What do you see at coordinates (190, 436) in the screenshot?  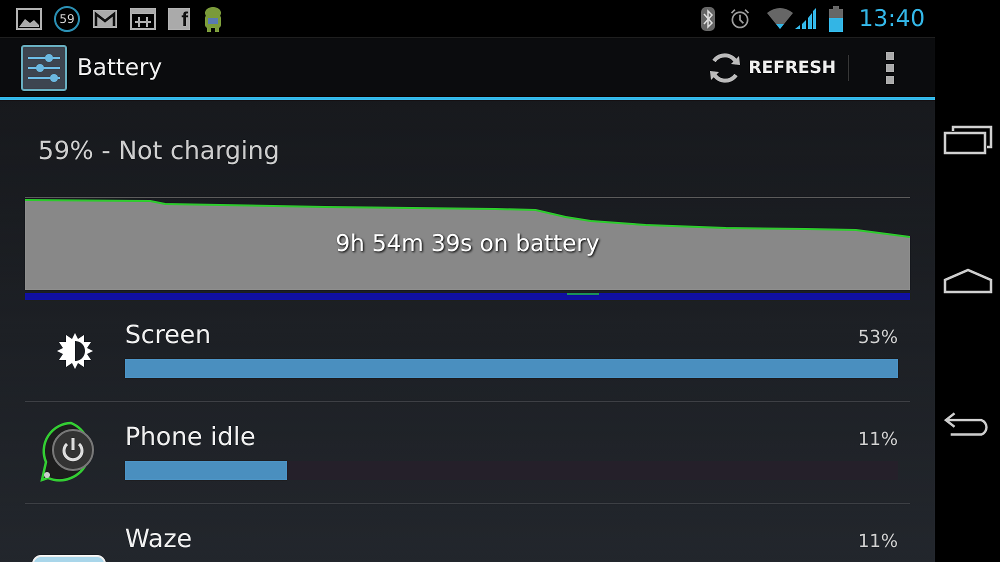 I see `usage-item-name: Phone idle` at bounding box center [190, 436].